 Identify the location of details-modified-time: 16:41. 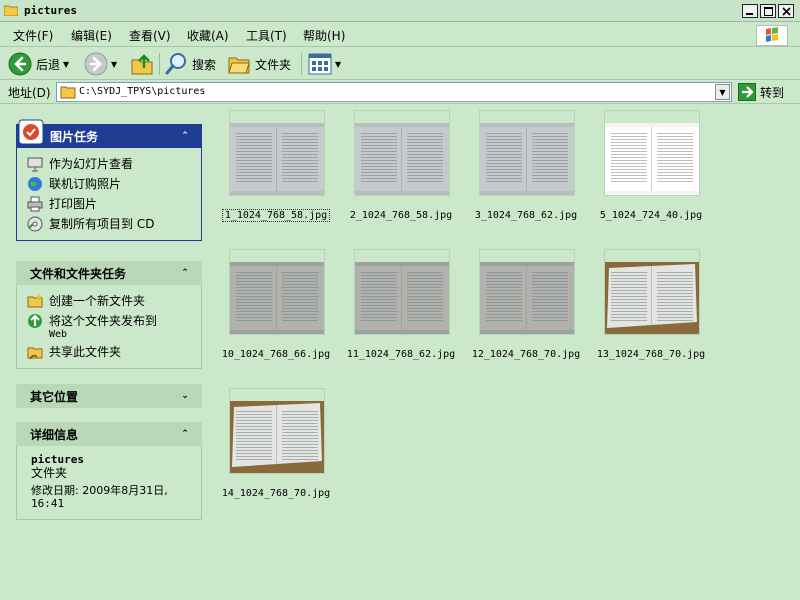
(48, 503).